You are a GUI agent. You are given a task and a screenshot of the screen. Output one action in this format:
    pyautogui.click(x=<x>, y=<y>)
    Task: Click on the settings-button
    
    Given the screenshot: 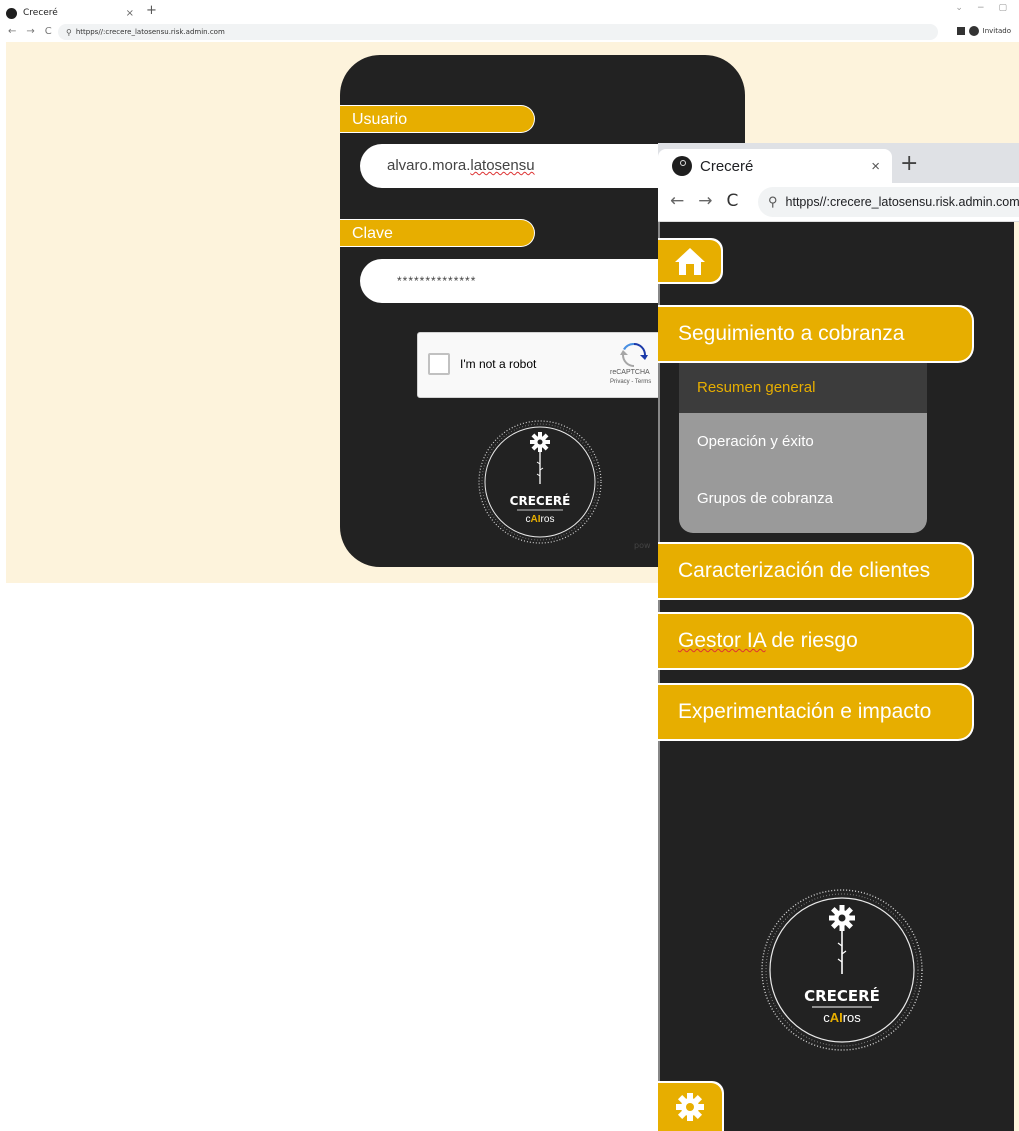 What is the action you would take?
    pyautogui.click(x=691, y=1106)
    